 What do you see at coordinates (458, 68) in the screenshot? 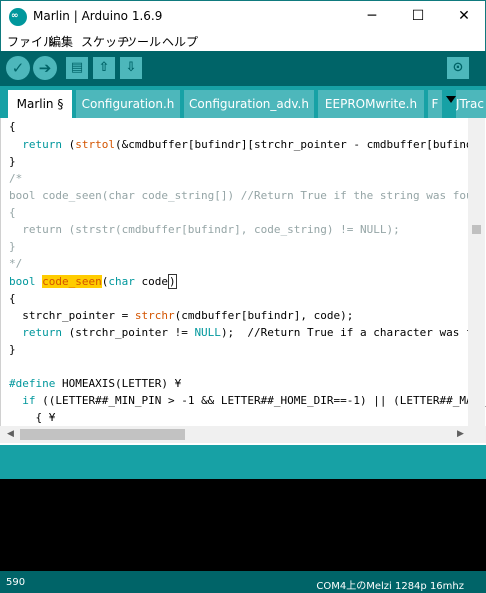
I see `serial-monitor-icon: ⊙` at bounding box center [458, 68].